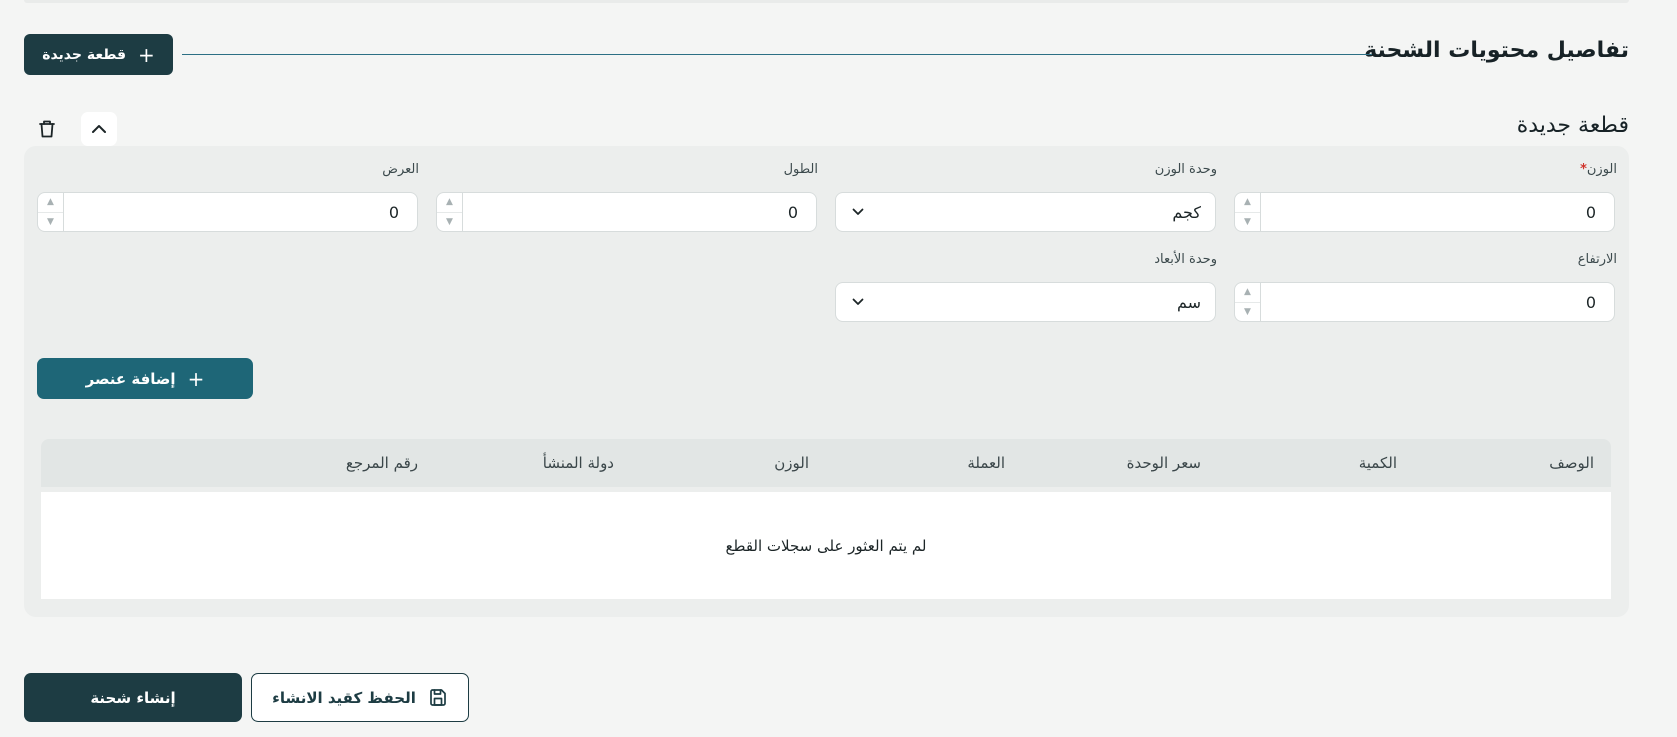  Describe the element at coordinates (578, 463) in the screenshot. I see `column-header-country-of-origin: دولة المنشأ` at that location.